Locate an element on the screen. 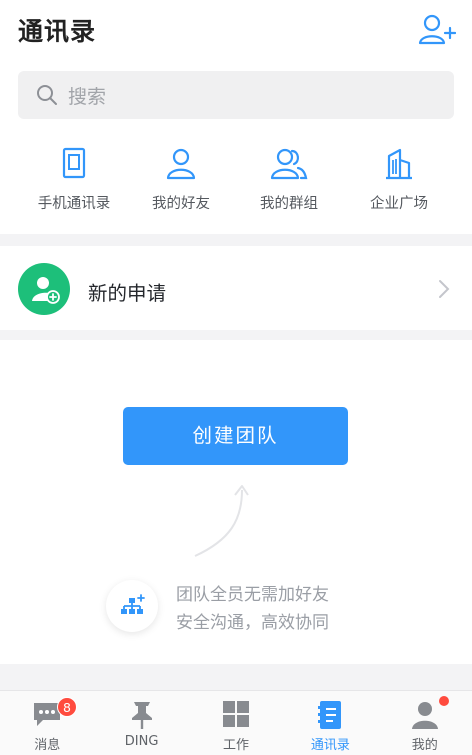 The image size is (472, 755). tab-messages: 8 消息 is located at coordinates (47, 723).